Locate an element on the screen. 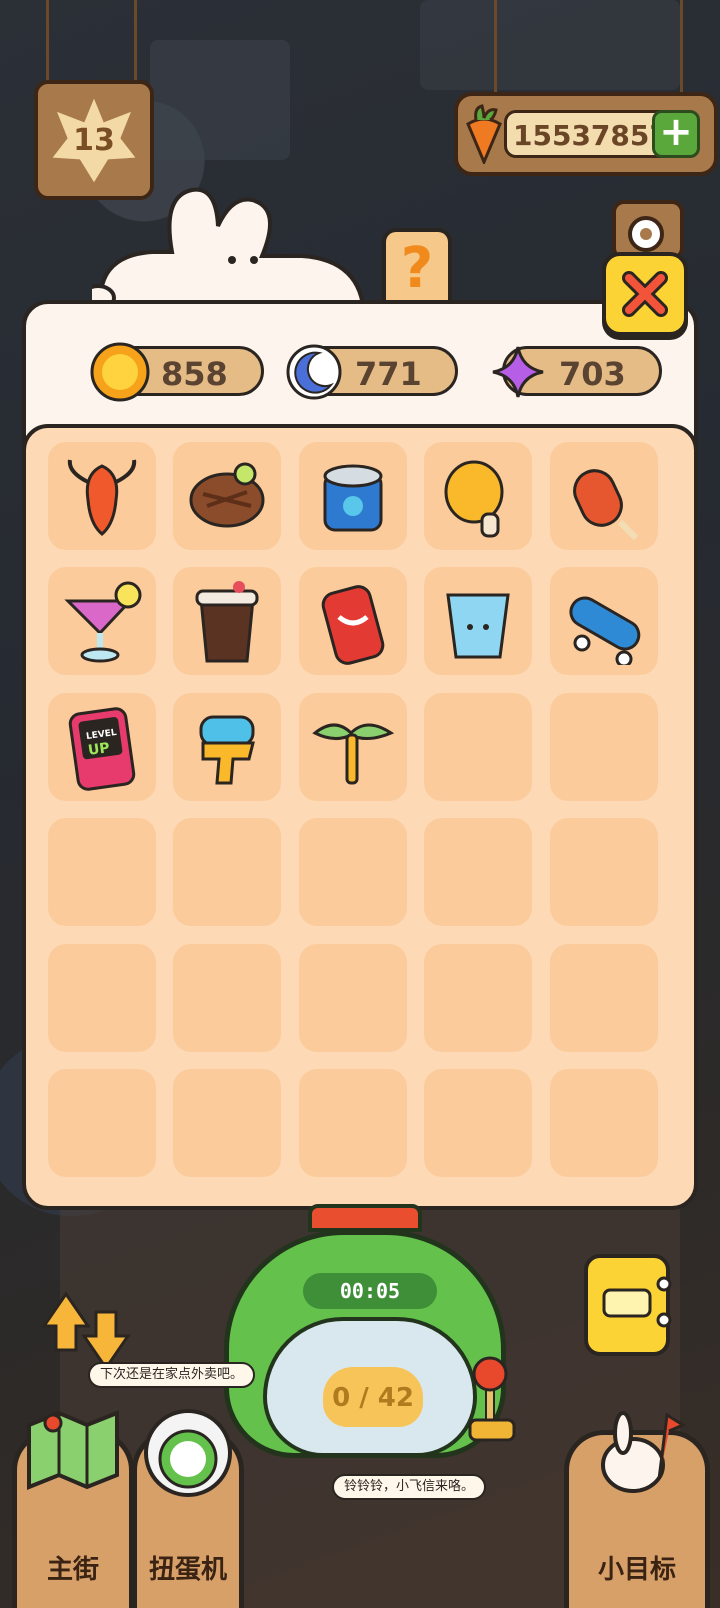  sun-currency: 858 is located at coordinates (177, 372).